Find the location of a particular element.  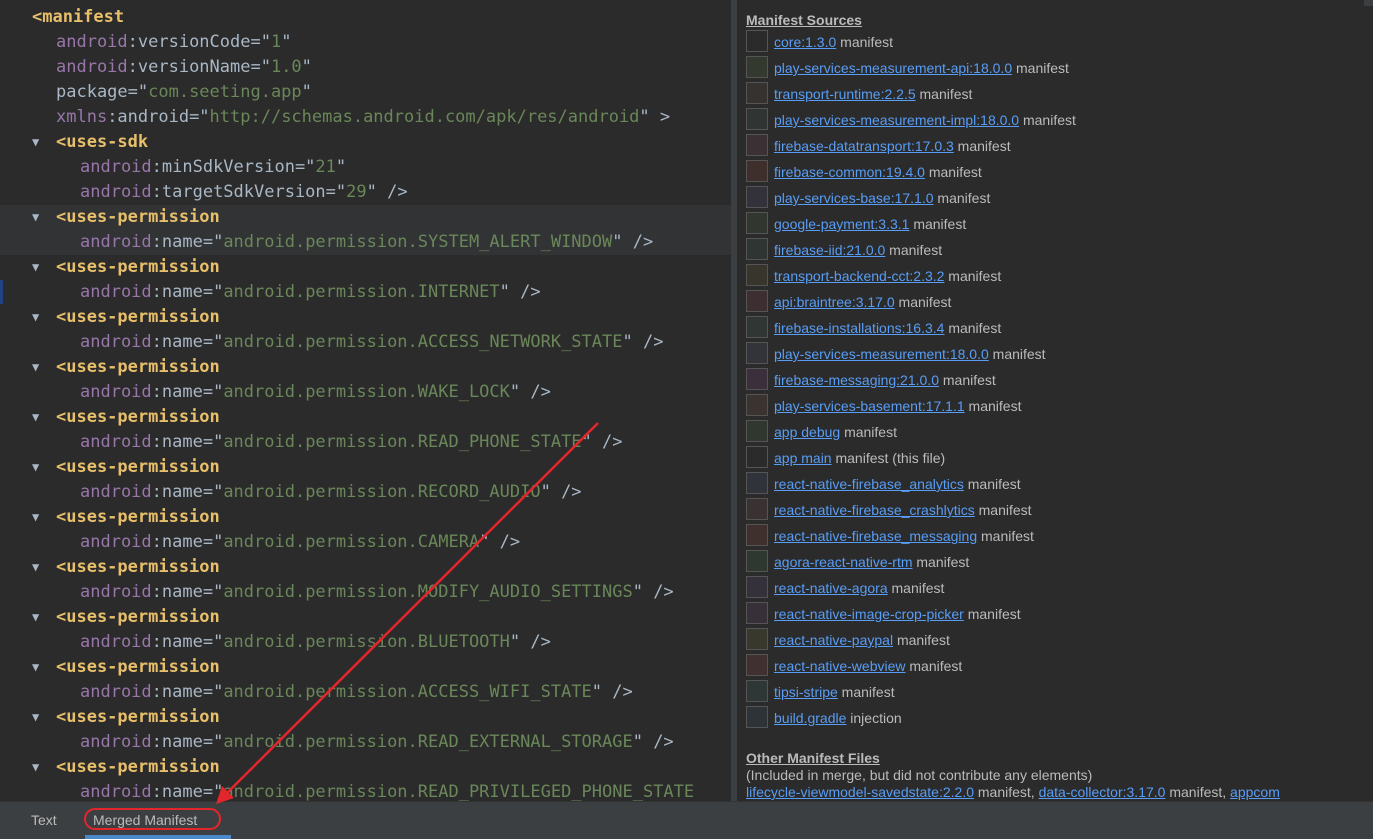

source-link: firebase-iid:21.0.0 is located at coordinates (829, 250).